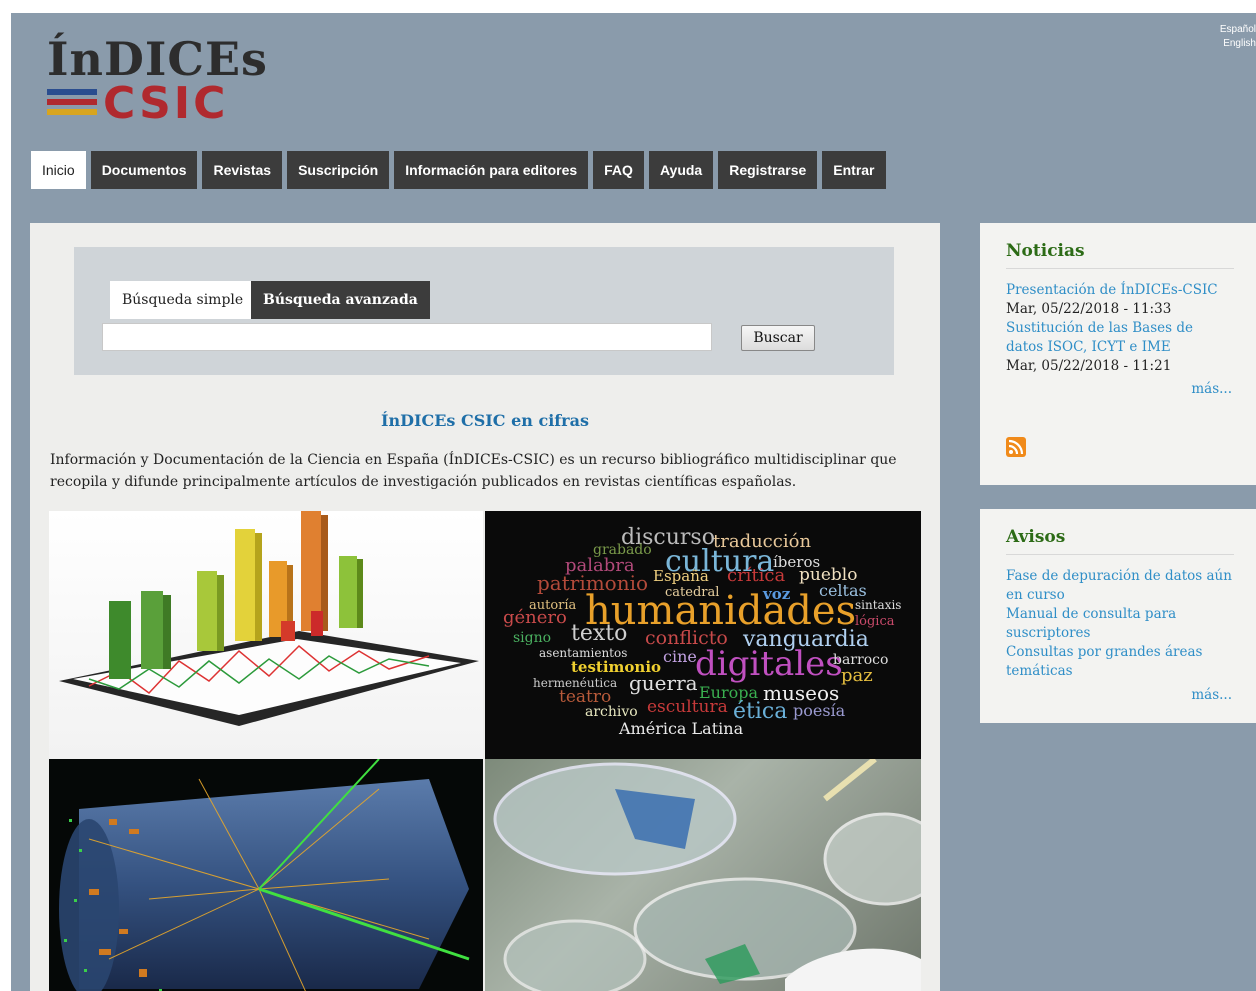  I want to click on logo-flag-bars, so click(72, 104).